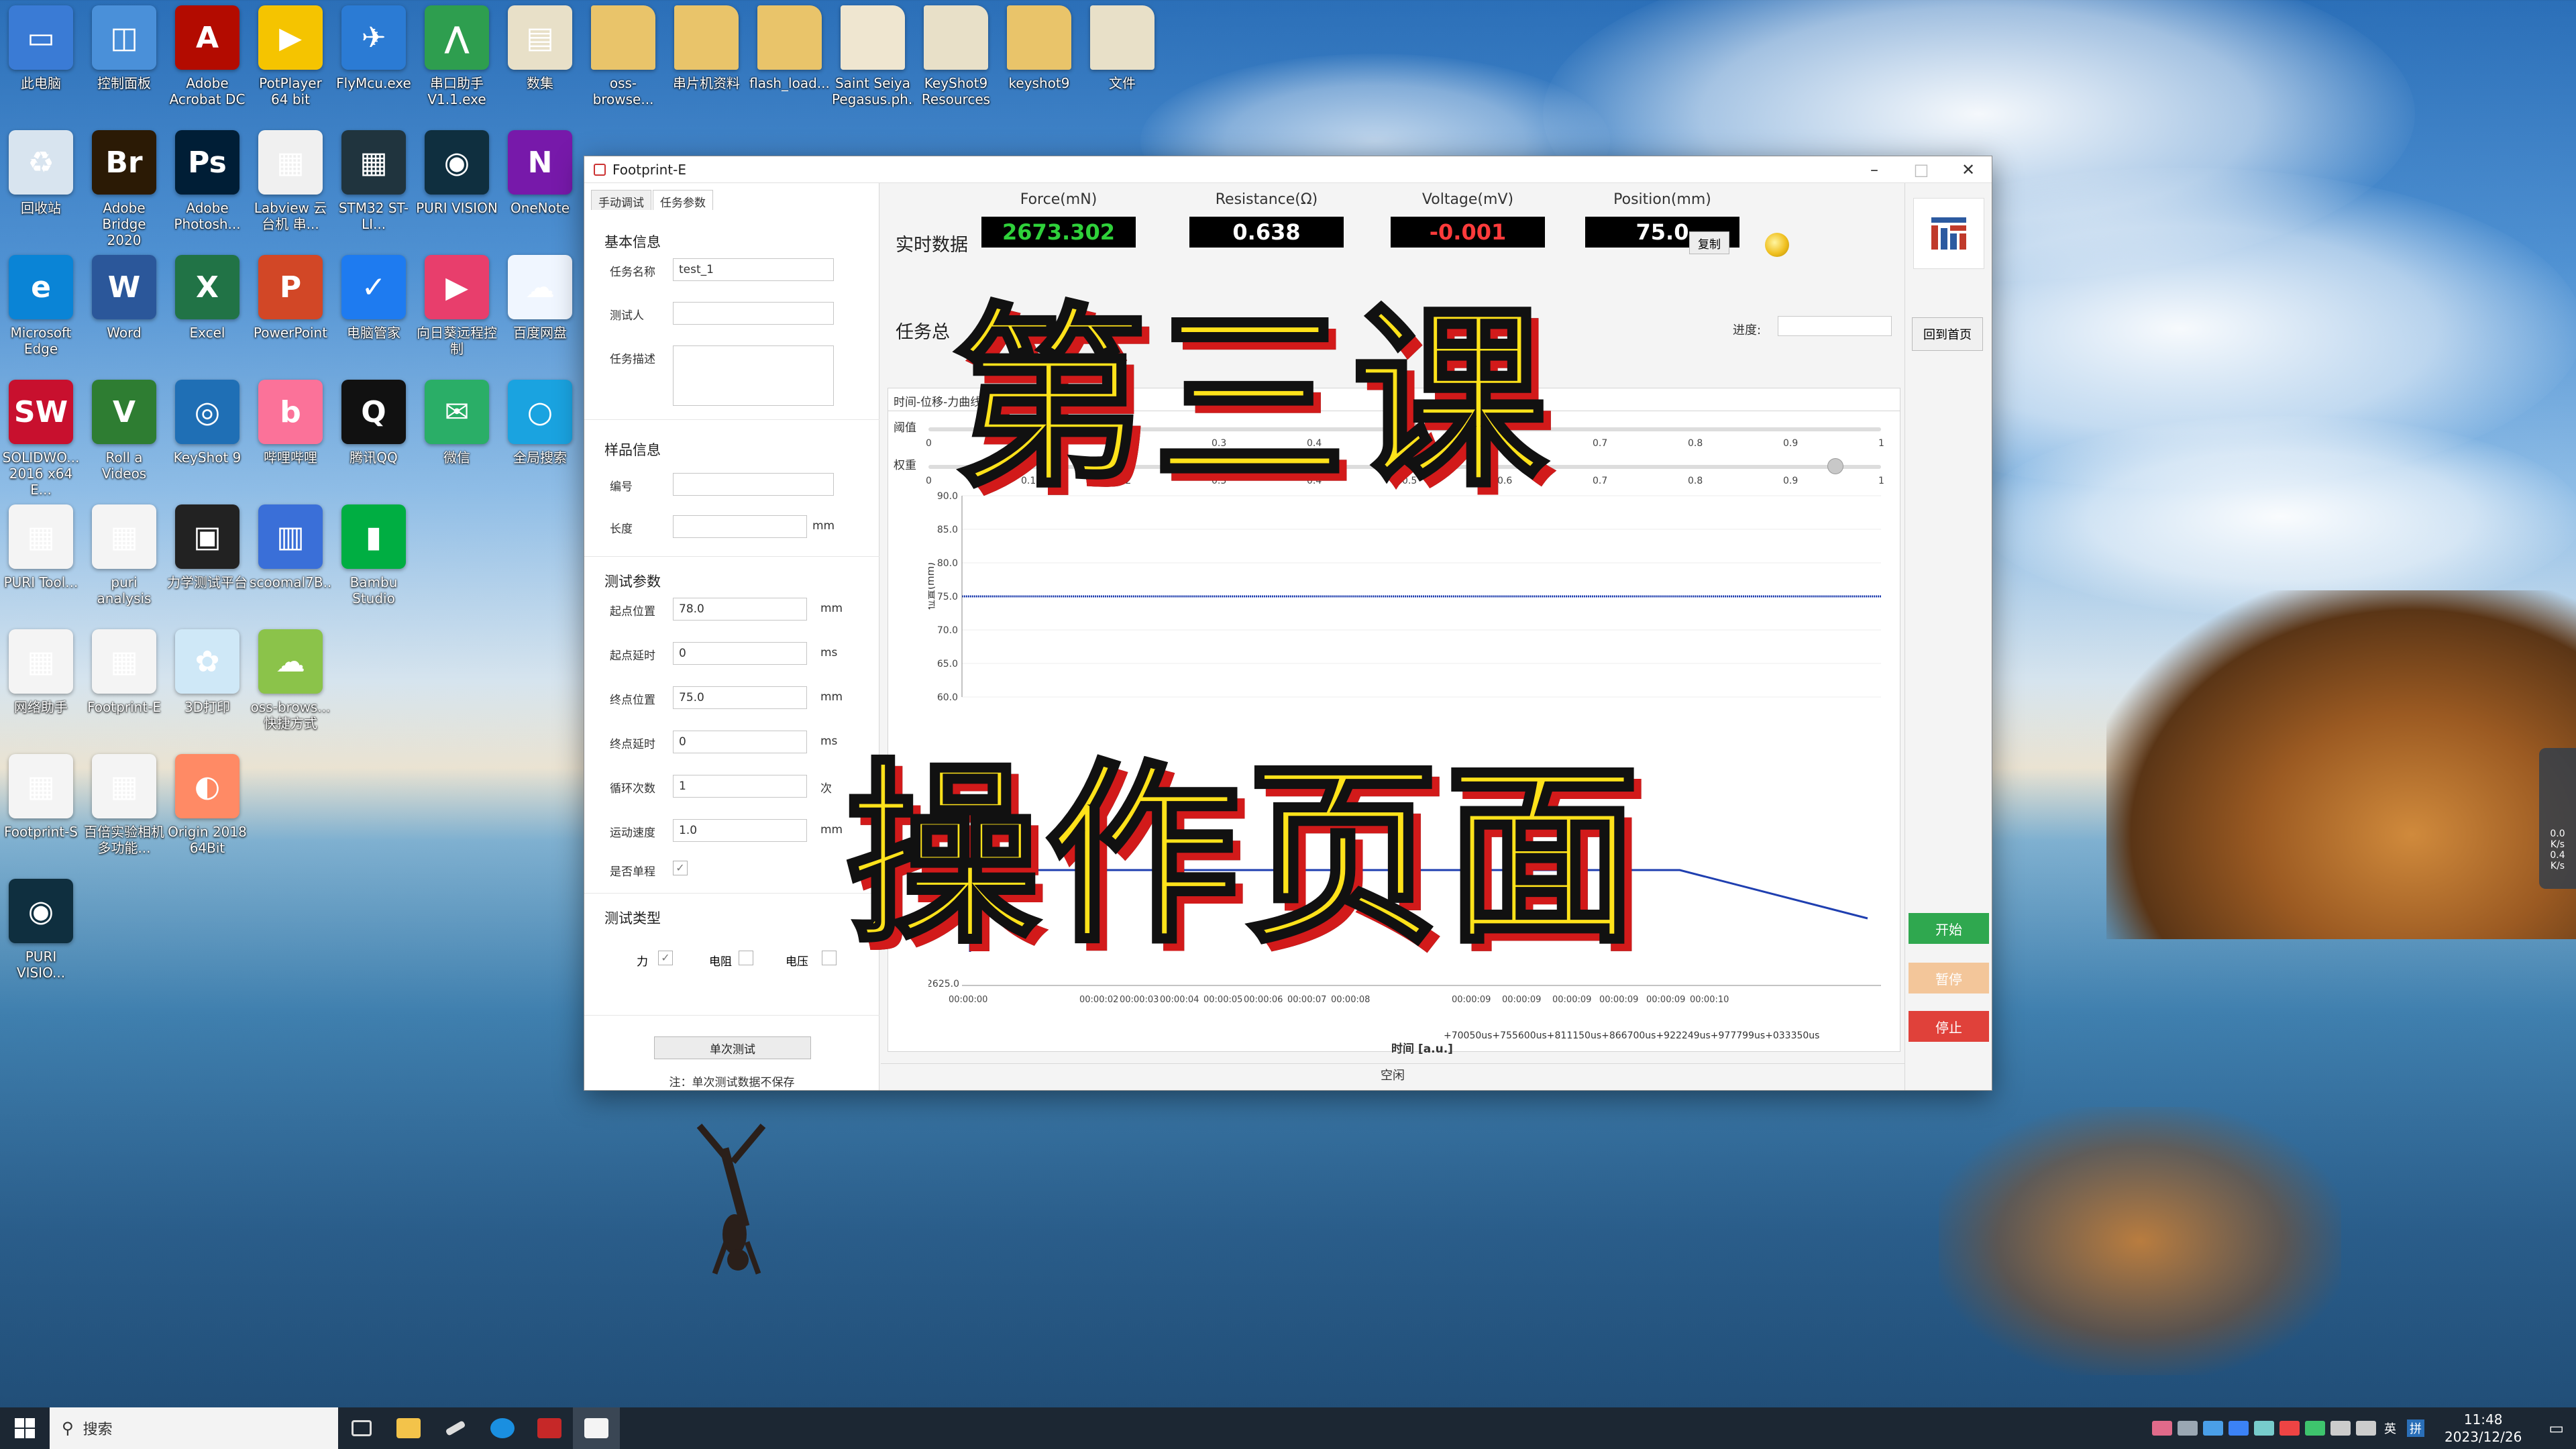 The width and height of the screenshot is (2576, 1449). What do you see at coordinates (290, 690) in the screenshot?
I see `desktop-icon: ☁ oss-brows... 快捷方式` at bounding box center [290, 690].